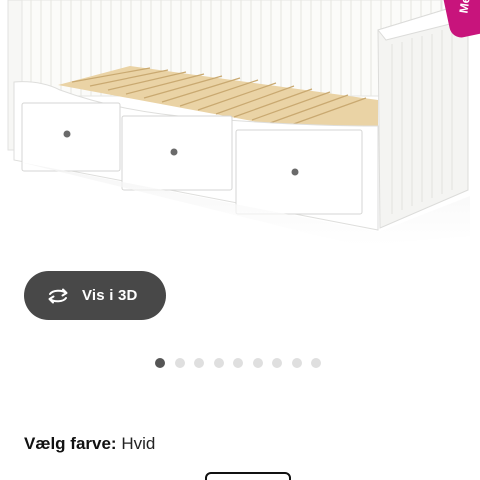 This screenshot has width=480, height=480. What do you see at coordinates (138, 443) in the screenshot?
I see `color-value: Hvid` at bounding box center [138, 443].